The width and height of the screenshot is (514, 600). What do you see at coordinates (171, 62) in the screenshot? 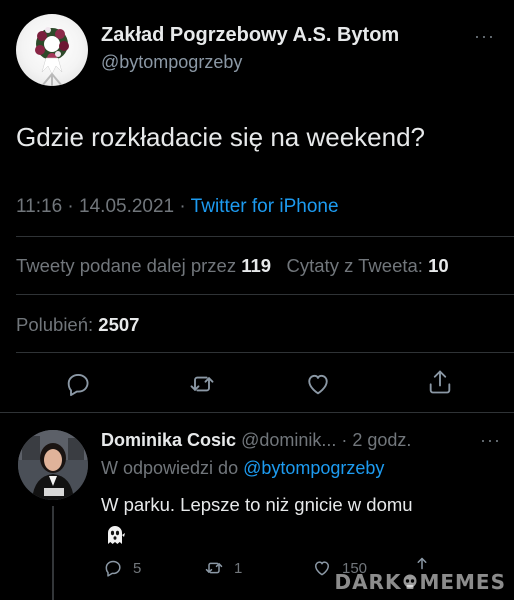
I see `author-handle: @bytompogrzeby` at bounding box center [171, 62].